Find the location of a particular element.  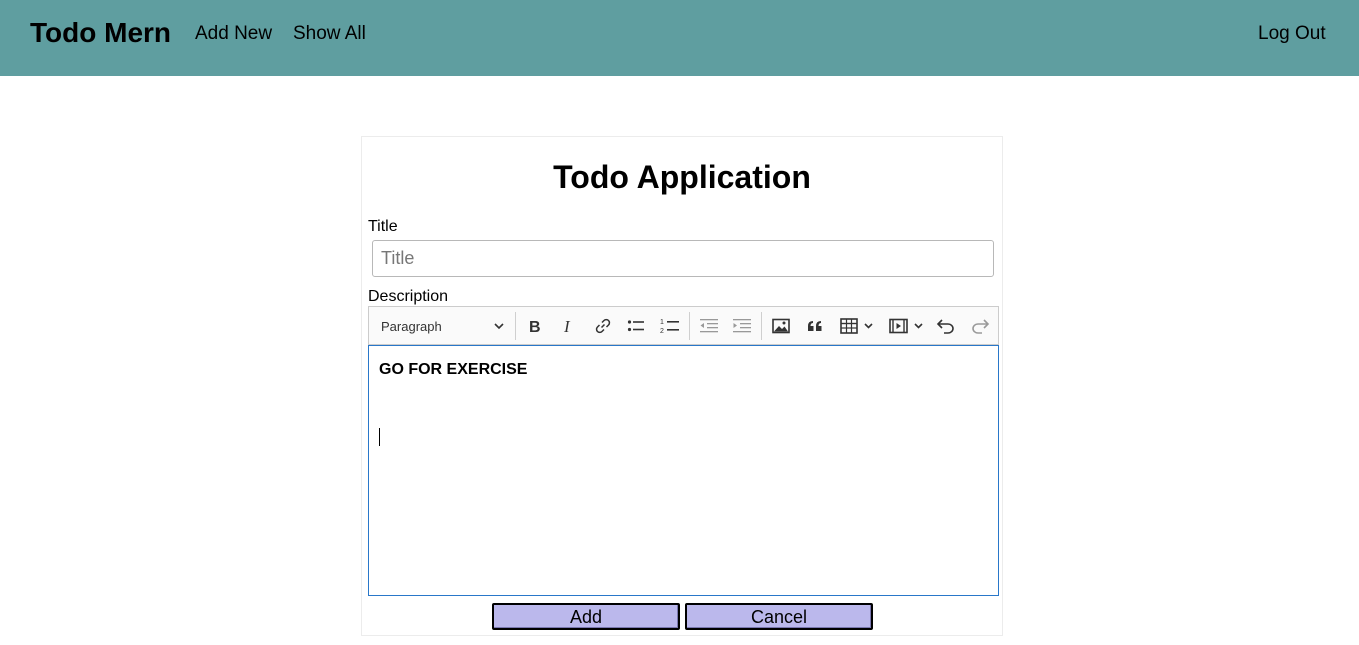

heading-dropdown: Paragraph is located at coordinates (442, 326).